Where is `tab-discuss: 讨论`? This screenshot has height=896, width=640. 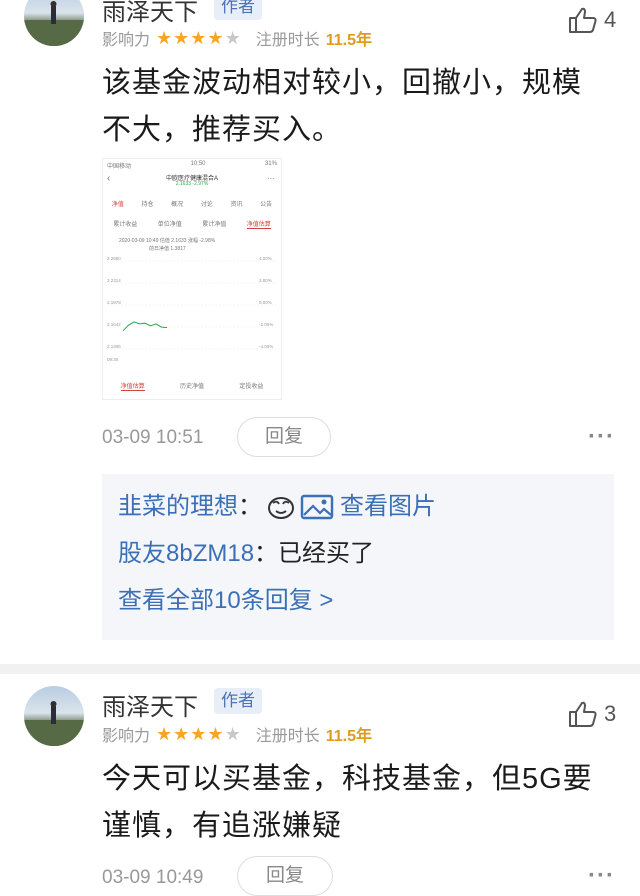 tab-discuss: 讨论 is located at coordinates (206, 205).